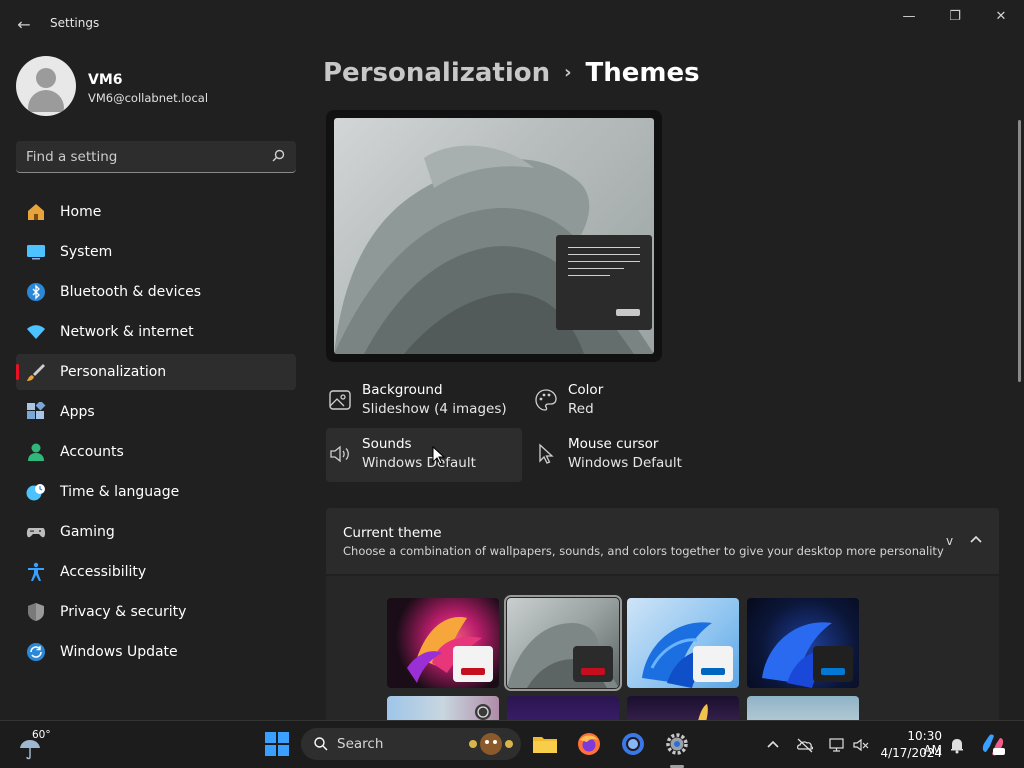 This screenshot has height=768, width=1024. I want to click on sidebar-item-bluetooth-devices: Bluetooth & devices, so click(156, 292).